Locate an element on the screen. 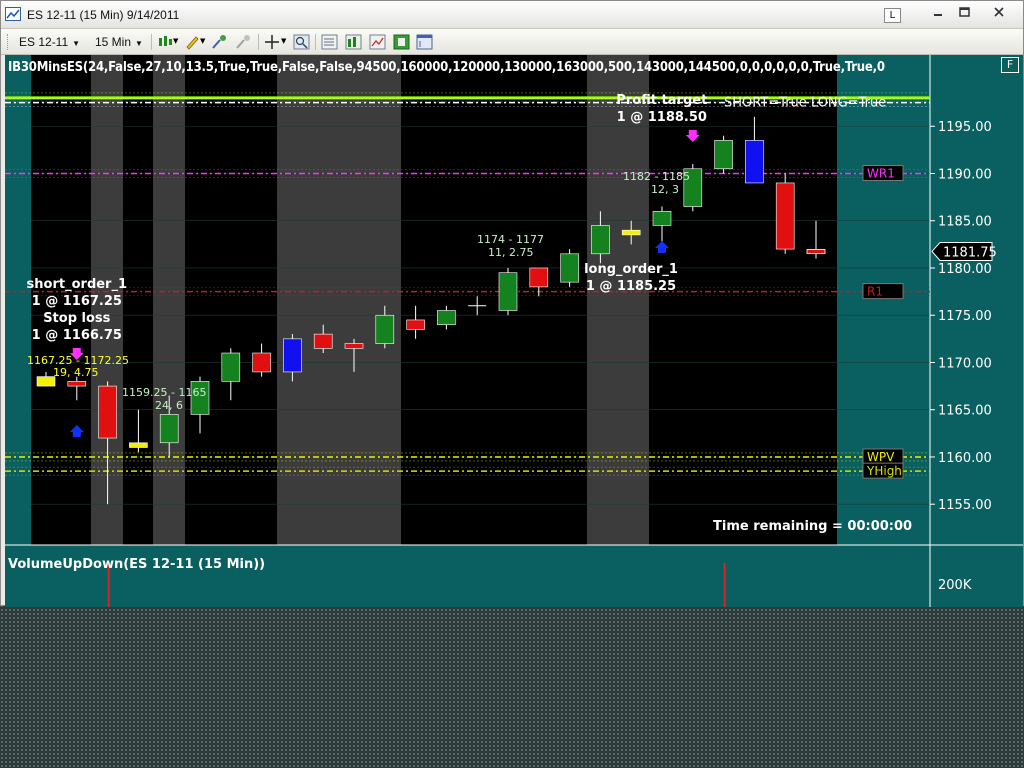 This screenshot has height=768, width=1024. data-box-icon is located at coordinates (329, 42).